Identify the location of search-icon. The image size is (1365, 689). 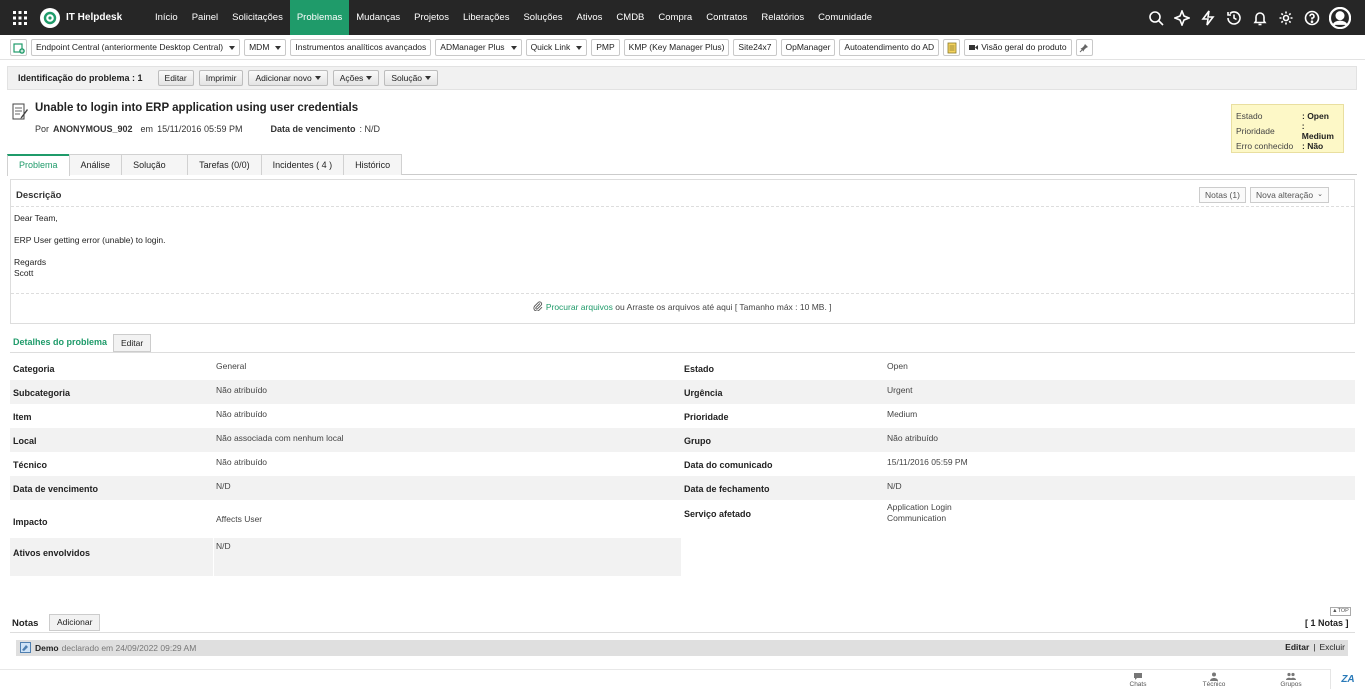
(1155, 17).